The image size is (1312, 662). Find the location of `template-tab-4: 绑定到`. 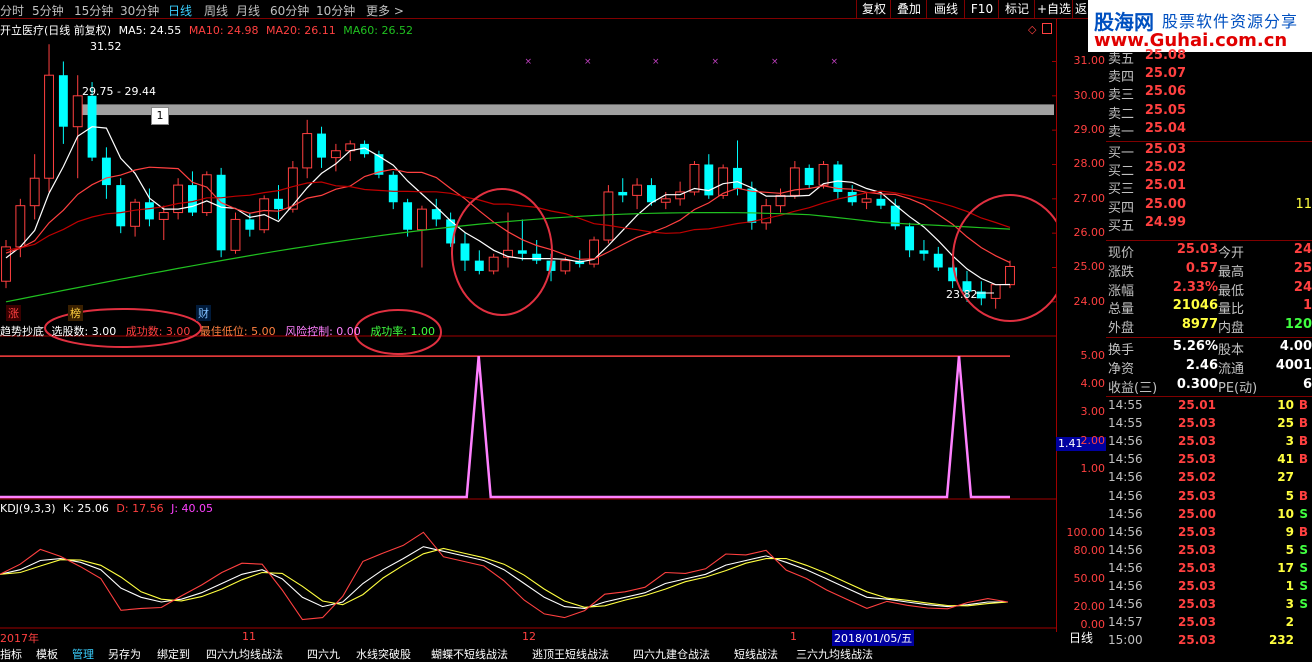

template-tab-4: 绑定到 is located at coordinates (173, 654).